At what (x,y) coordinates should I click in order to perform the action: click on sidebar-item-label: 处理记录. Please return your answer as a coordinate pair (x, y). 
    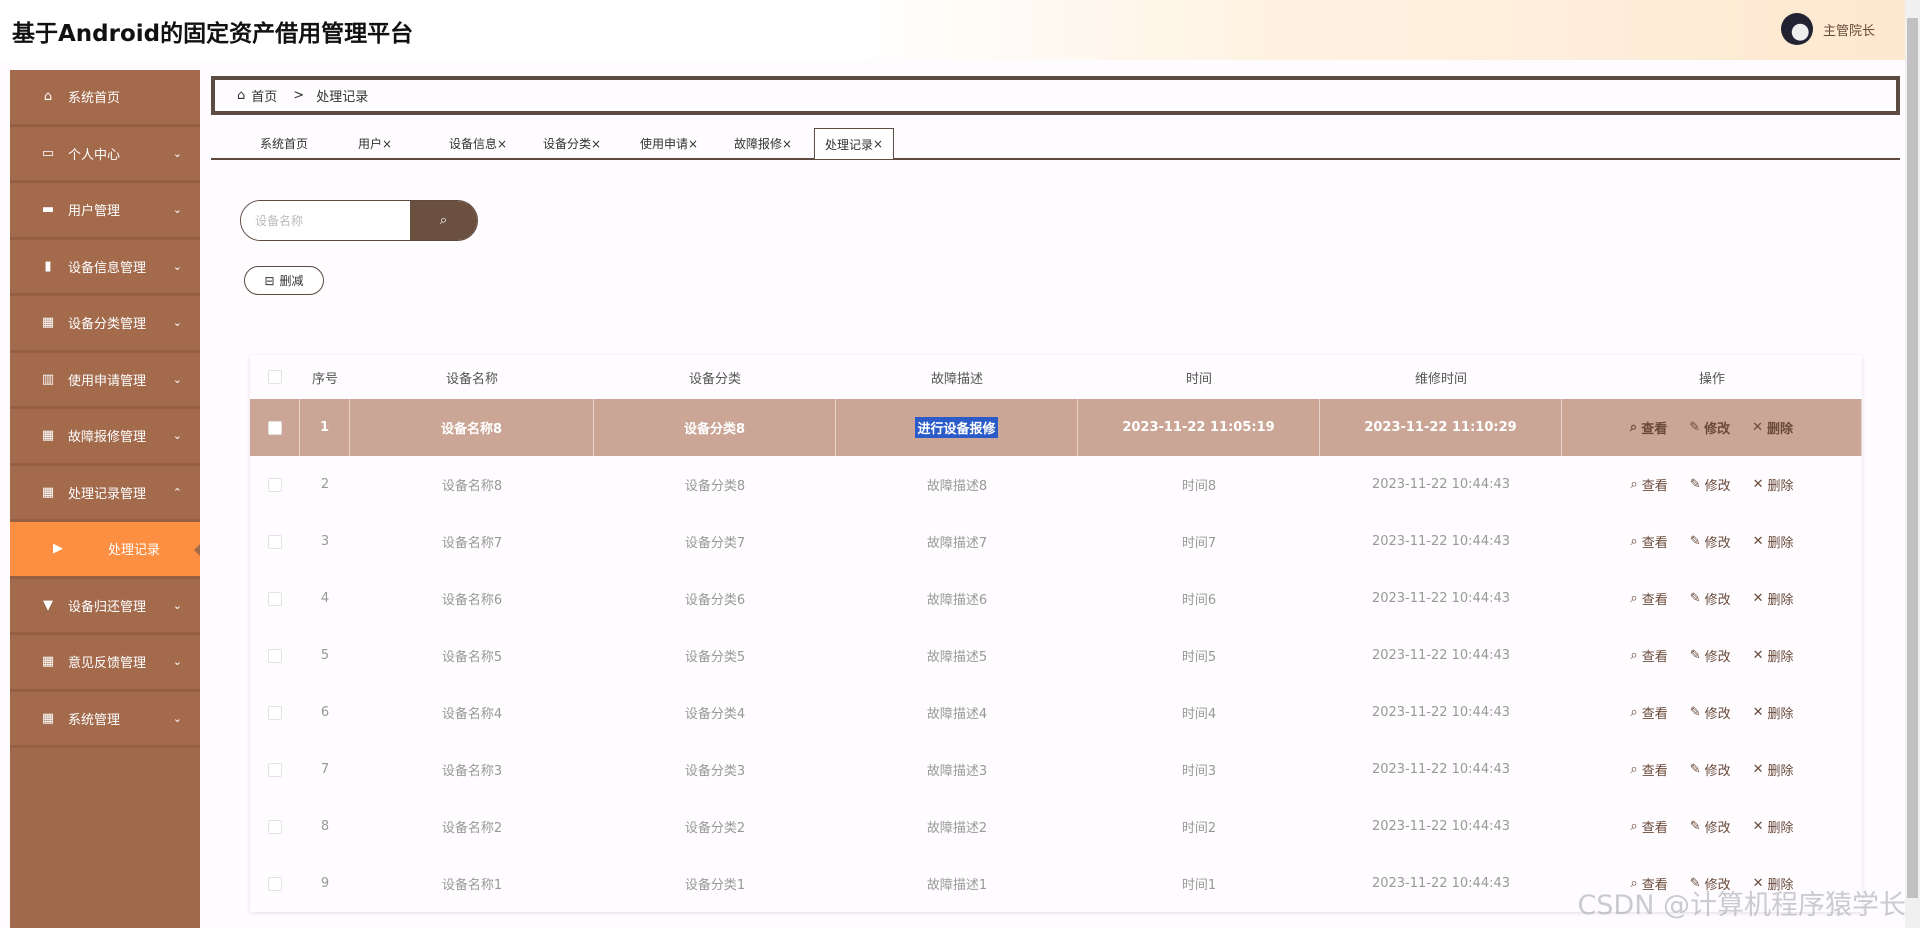
    Looking at the image, I should click on (134, 551).